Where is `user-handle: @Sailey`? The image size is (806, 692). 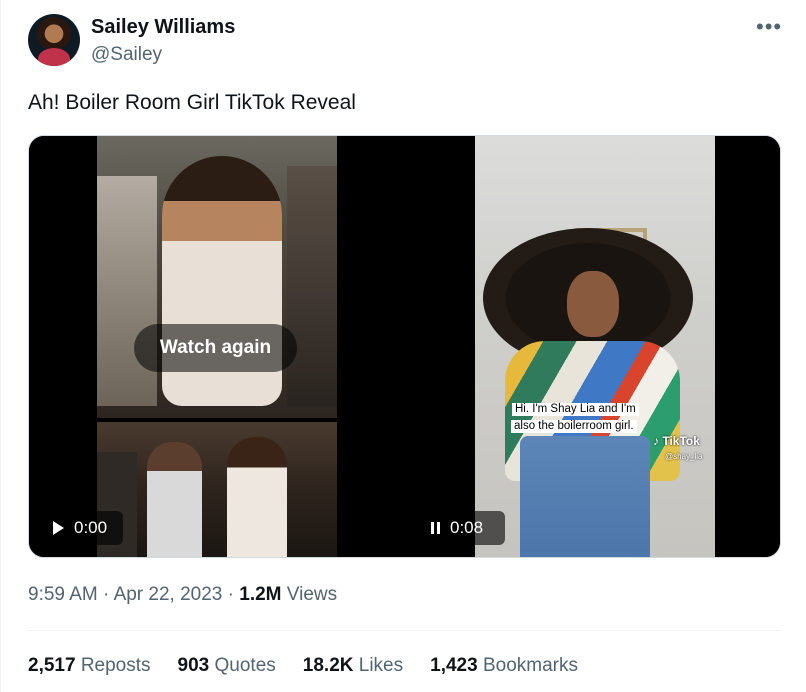 user-handle: @Sailey is located at coordinates (126, 55).